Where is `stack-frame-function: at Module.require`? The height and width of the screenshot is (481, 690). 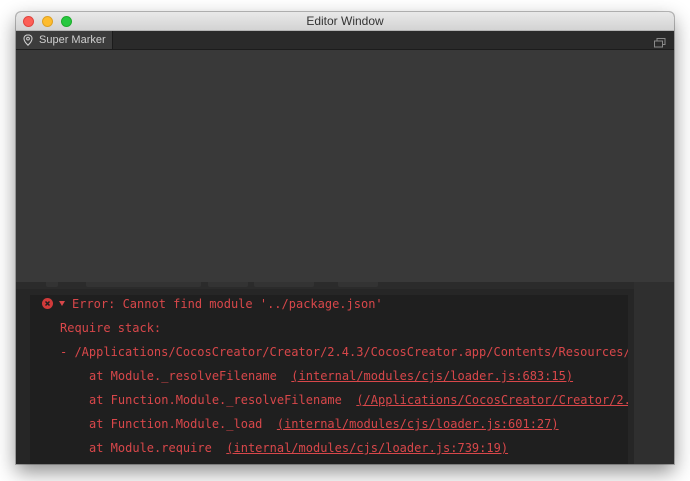 stack-frame-function: at Module.require is located at coordinates (150, 448).